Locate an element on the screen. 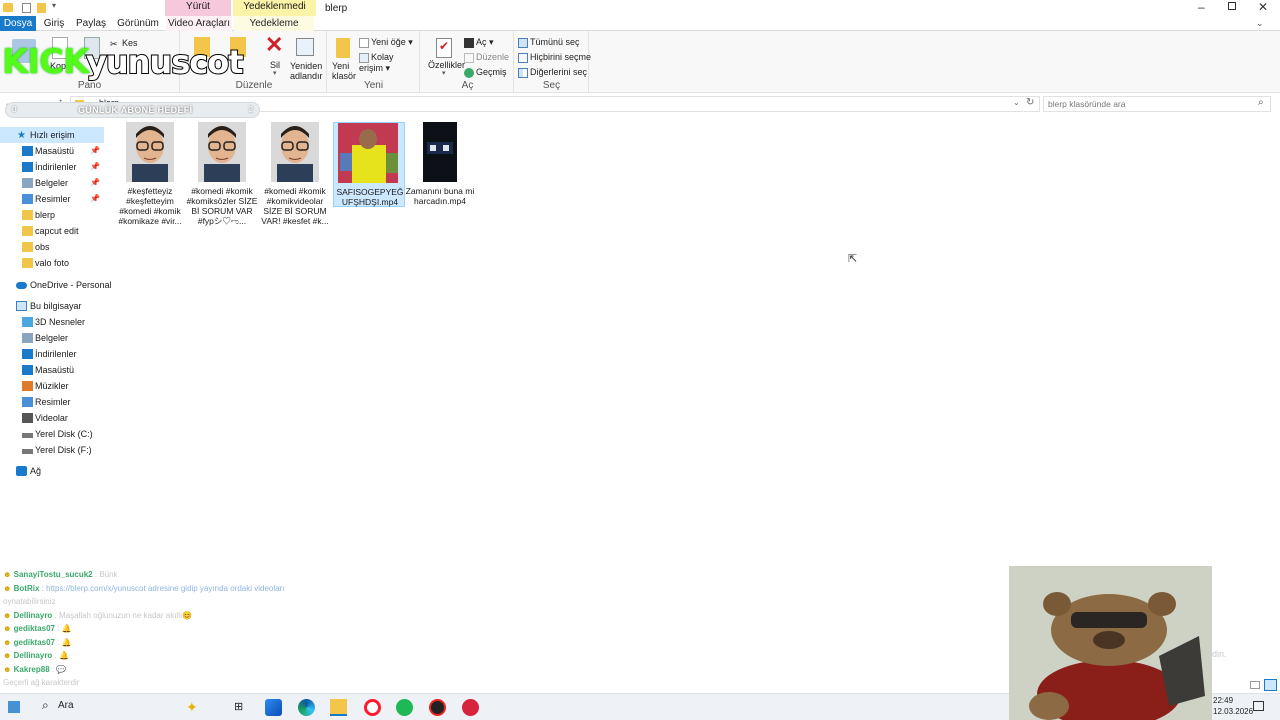  folder-icon is located at coordinates (27, 231).